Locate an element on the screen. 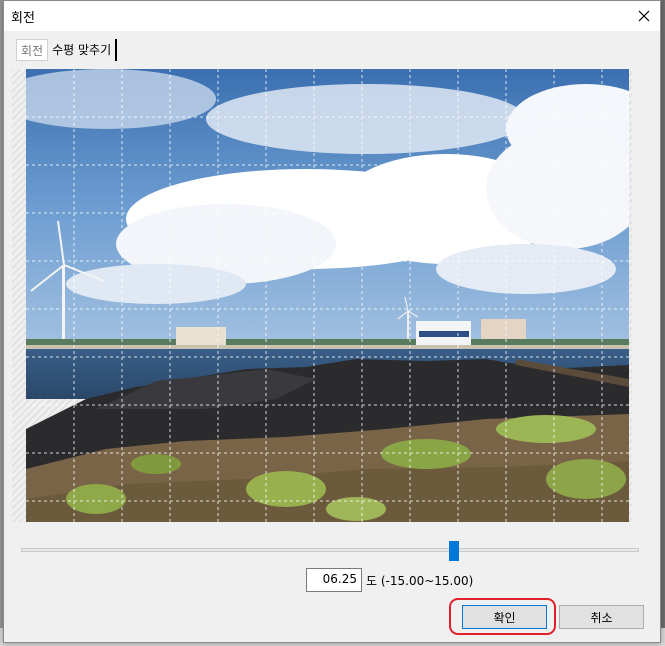 The width and height of the screenshot is (665, 646). tab-bar: 회전 수평 맞추기 is located at coordinates (67, 51).